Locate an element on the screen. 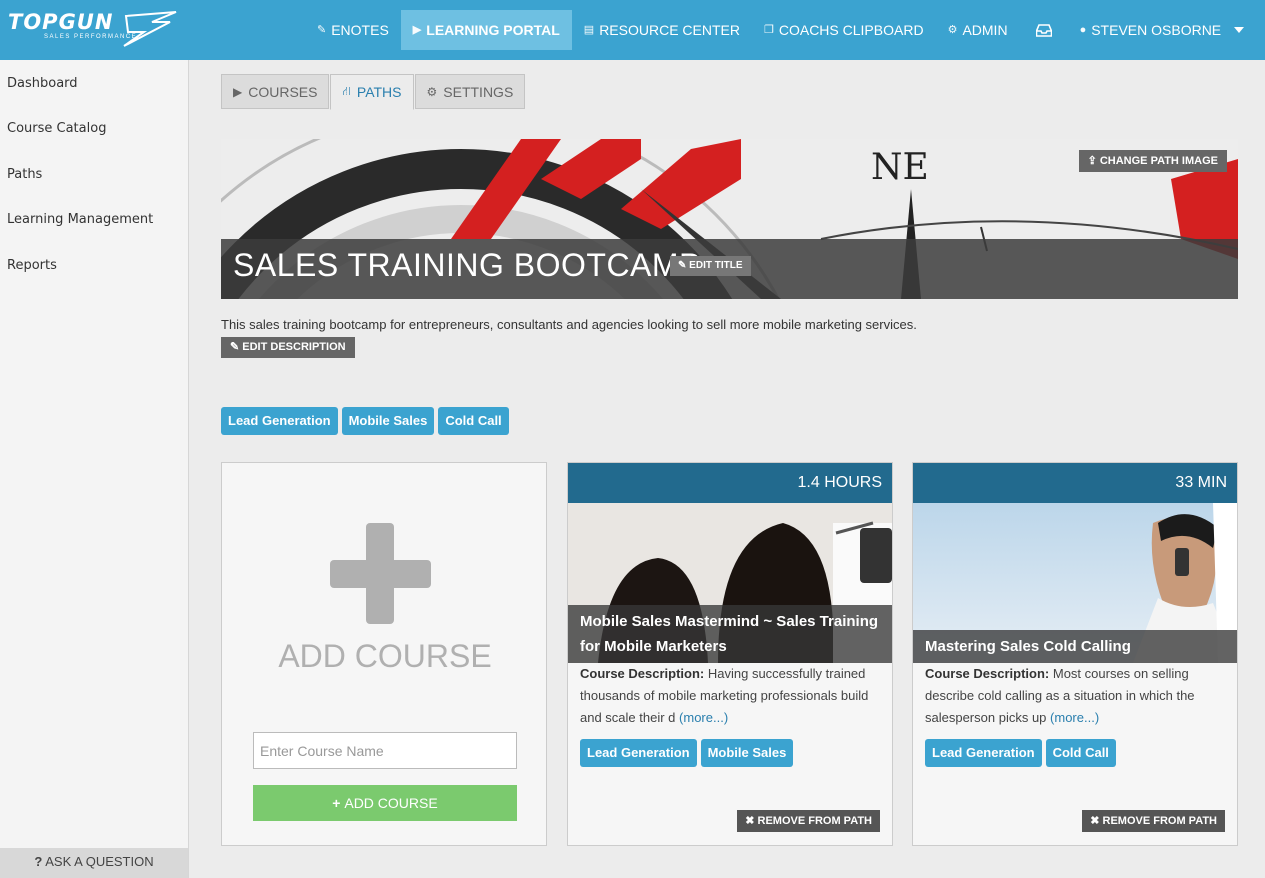 The image size is (1265, 878). change-path-image-button: ⇪ CHANGE PATH IMAGE is located at coordinates (1152, 161).